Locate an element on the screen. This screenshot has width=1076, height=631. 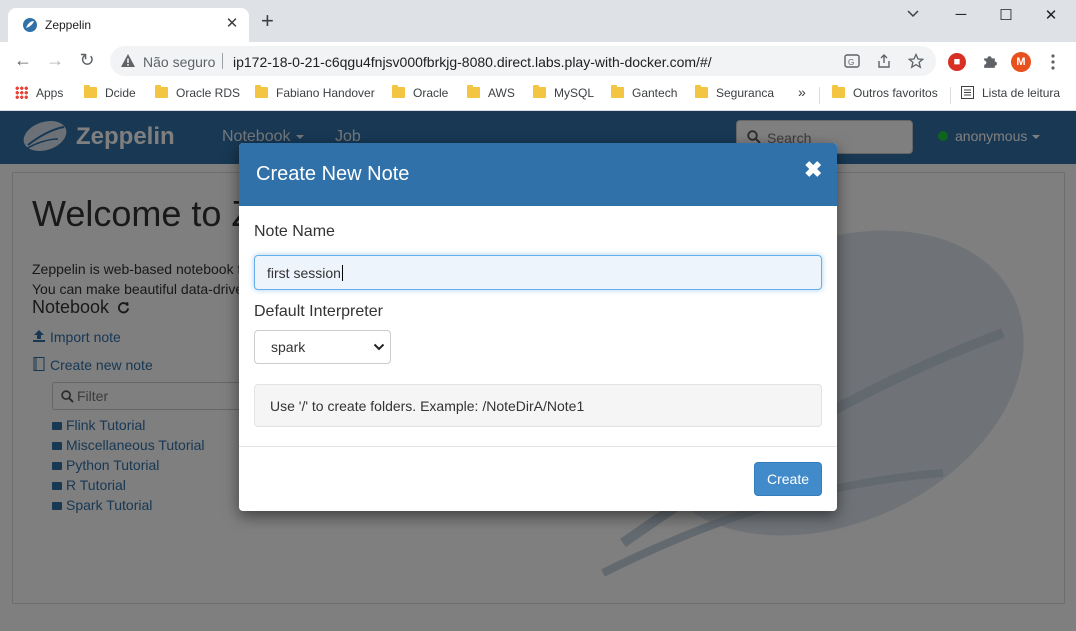
tab-title: Zeppelin is located at coordinates (68, 25).